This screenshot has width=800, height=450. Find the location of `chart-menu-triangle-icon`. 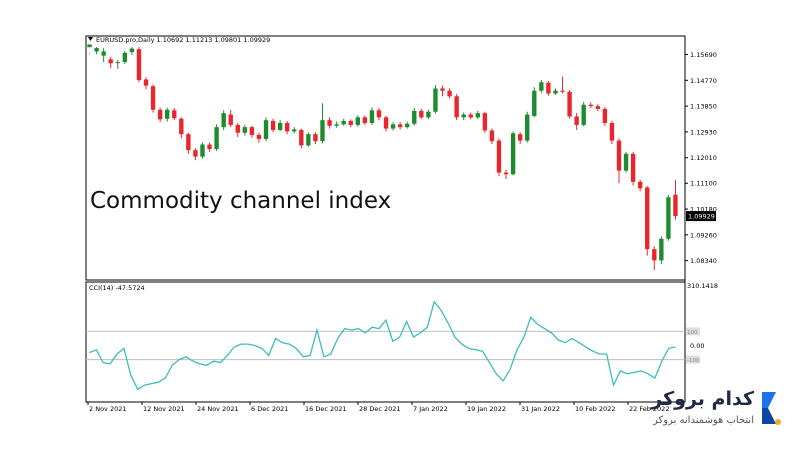

chart-menu-triangle-icon is located at coordinates (90, 39).